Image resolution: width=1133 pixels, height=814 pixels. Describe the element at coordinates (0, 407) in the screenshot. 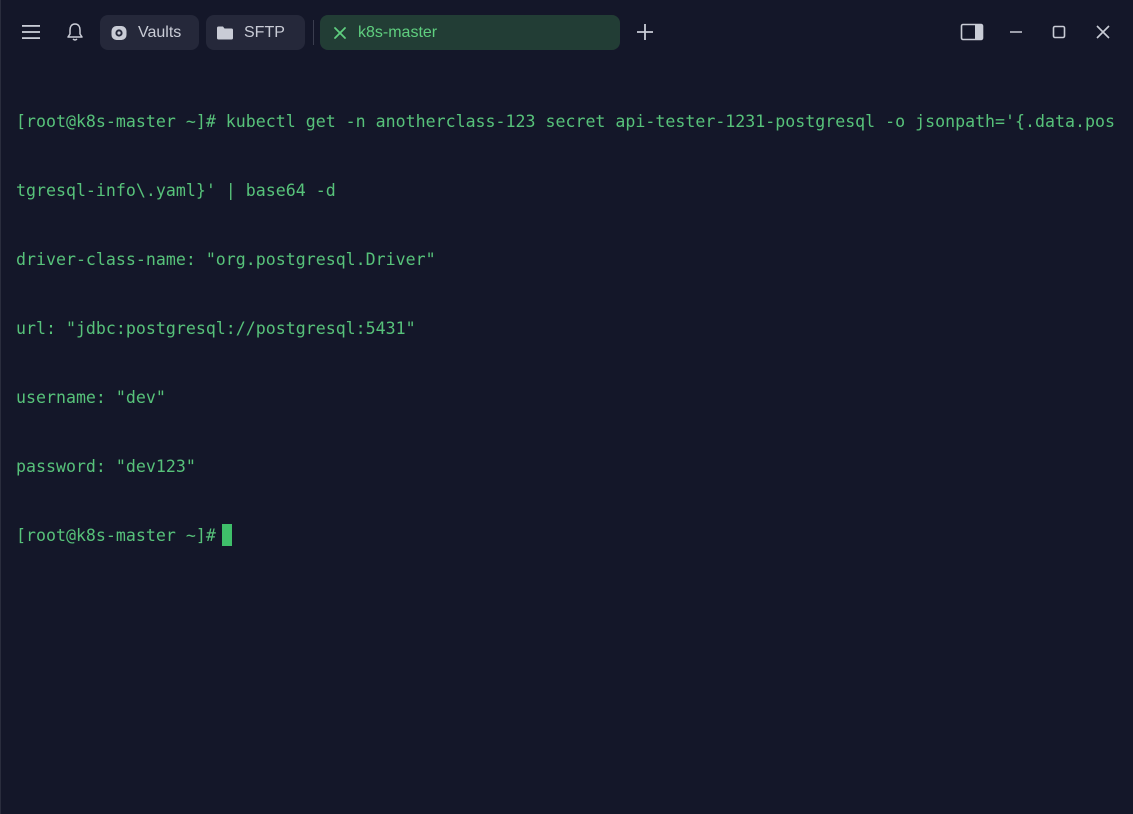

I see `window-left-border` at that location.